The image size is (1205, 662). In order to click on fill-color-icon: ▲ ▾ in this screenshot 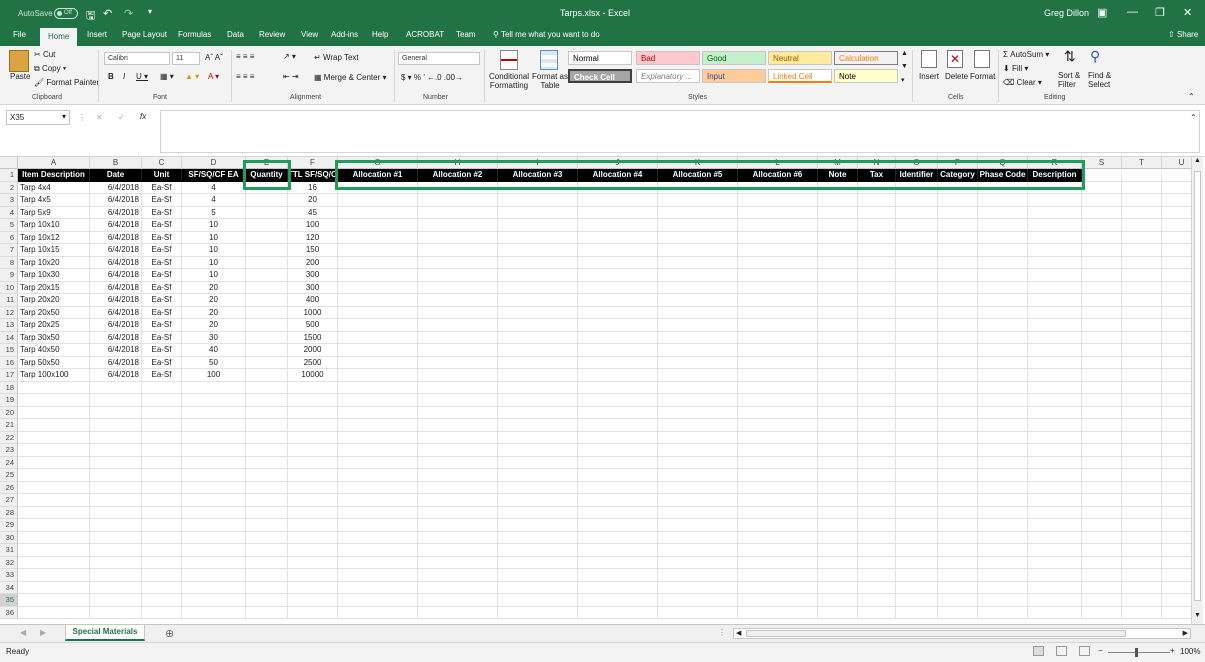, I will do `click(192, 76)`.